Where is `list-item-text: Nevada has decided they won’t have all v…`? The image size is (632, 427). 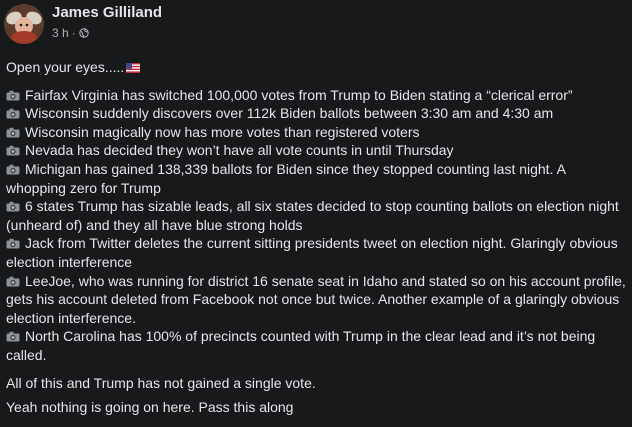 list-item-text: Nevada has decided they won’t have all v… is located at coordinates (239, 150).